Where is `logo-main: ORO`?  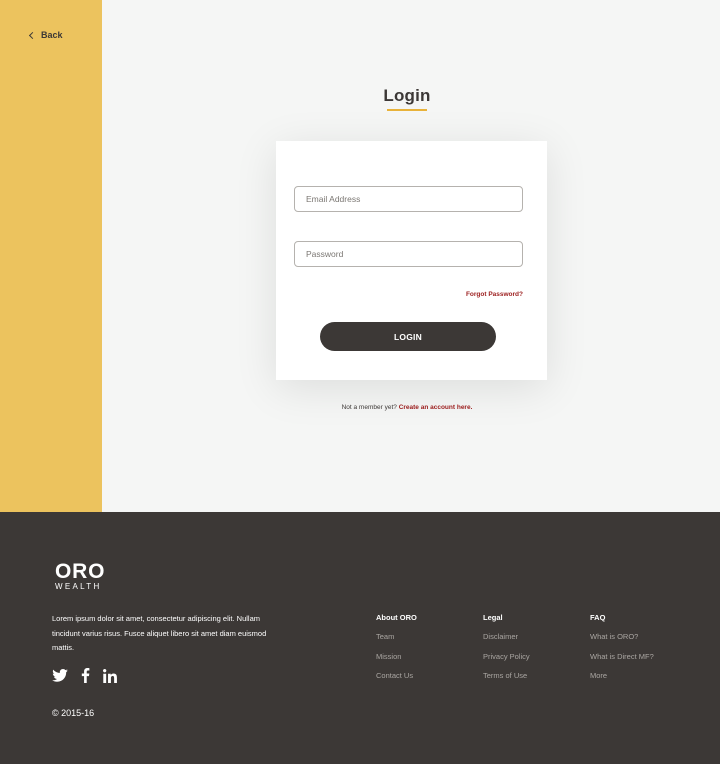 logo-main: ORO is located at coordinates (80, 571).